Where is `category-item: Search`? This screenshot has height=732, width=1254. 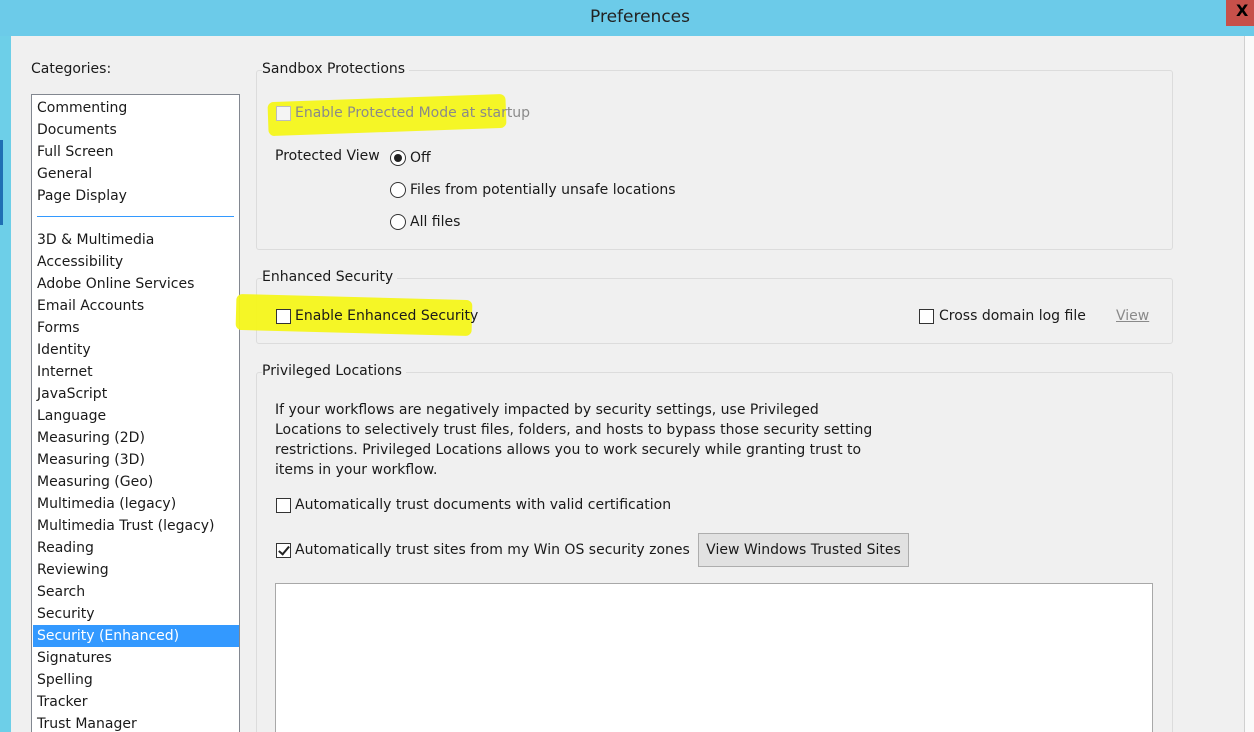
category-item: Search is located at coordinates (136, 592).